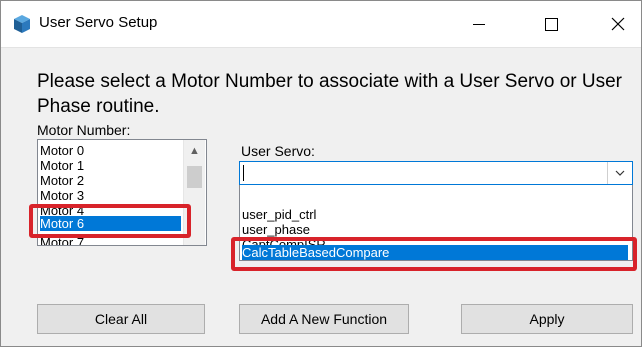 Image resolution: width=642 pixels, height=347 pixels. I want to click on user-servo-combobox, so click(436, 173).